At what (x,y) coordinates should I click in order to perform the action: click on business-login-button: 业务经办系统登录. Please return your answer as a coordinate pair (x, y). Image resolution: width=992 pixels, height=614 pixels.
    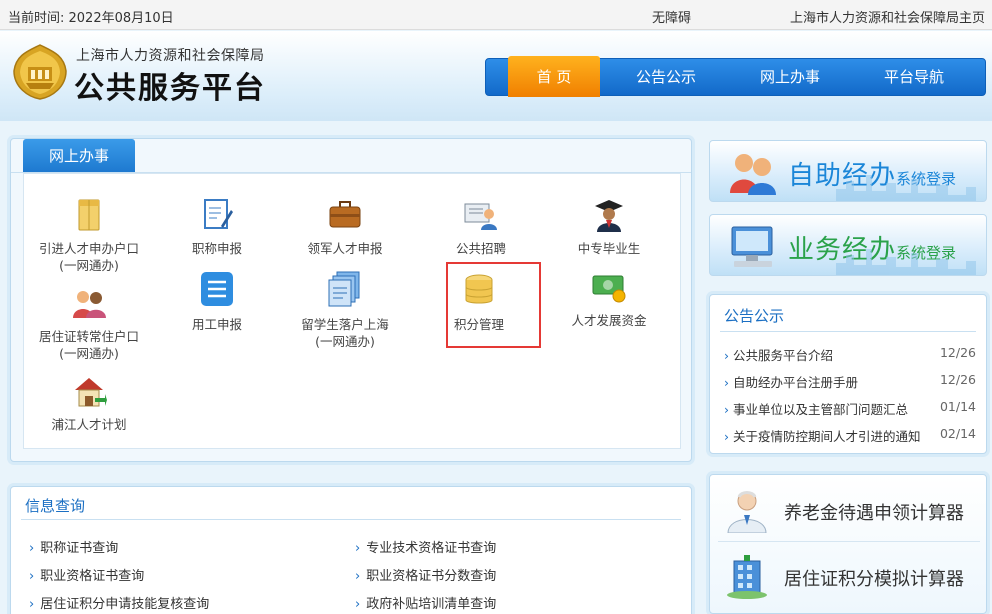
    Looking at the image, I should click on (848, 245).